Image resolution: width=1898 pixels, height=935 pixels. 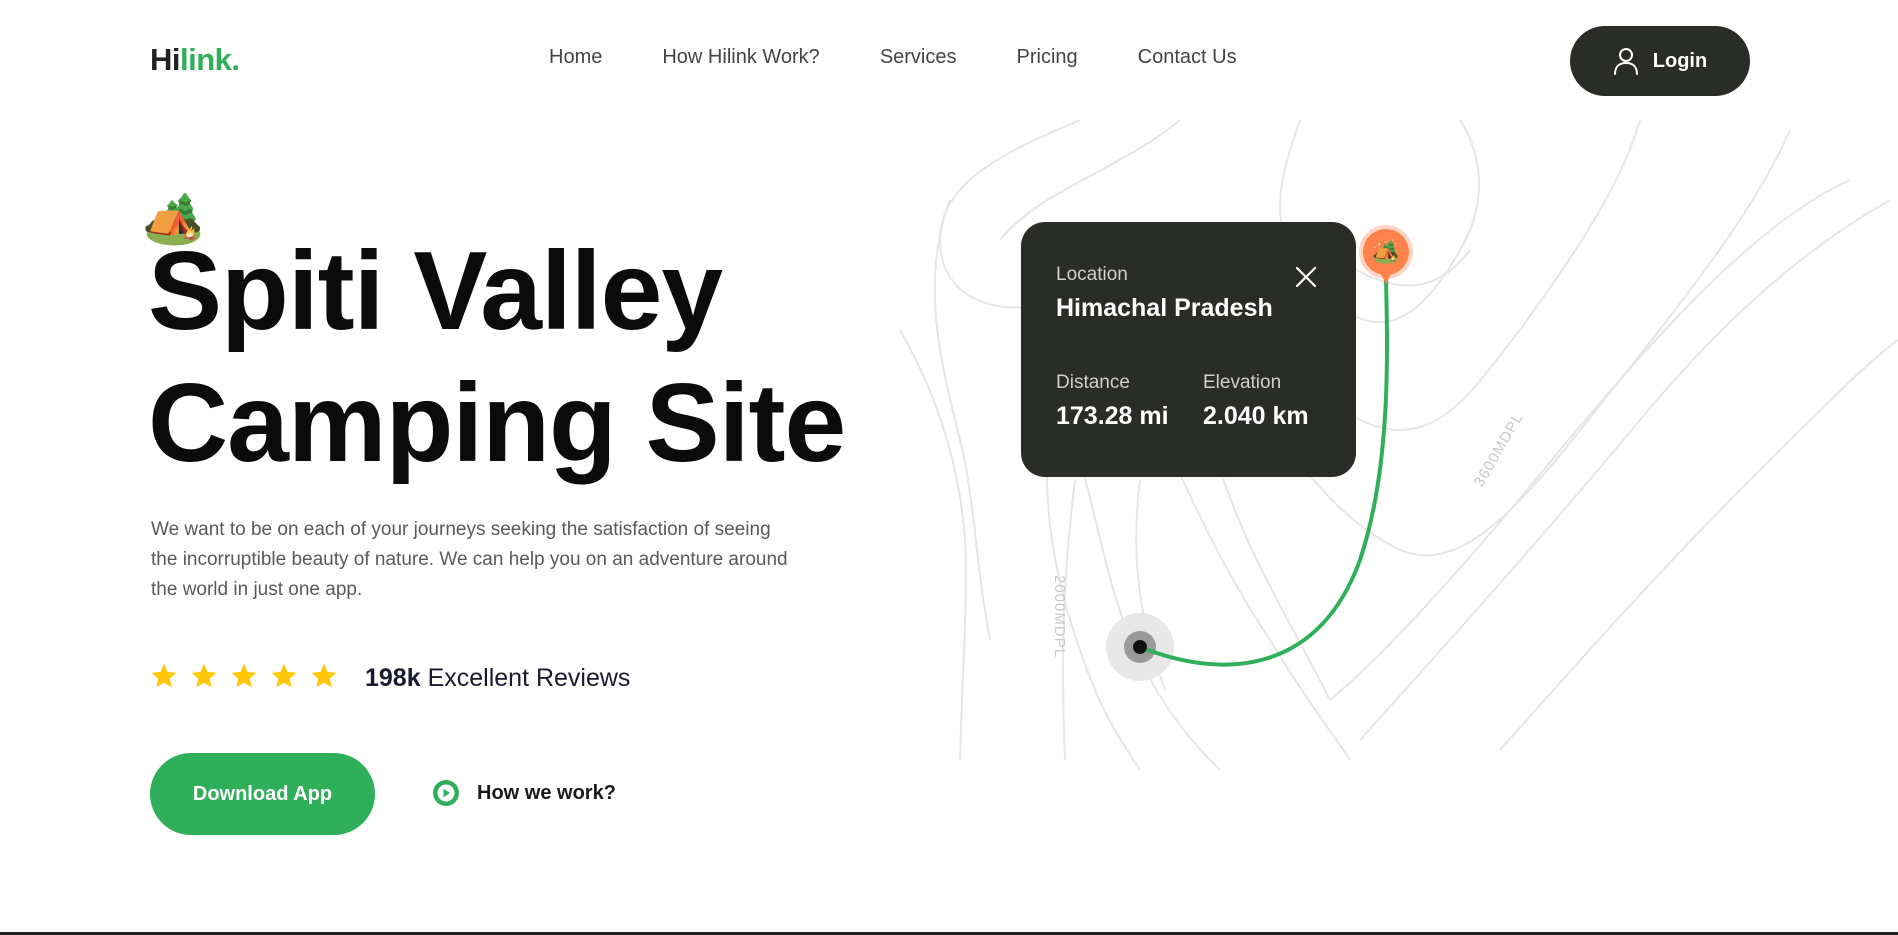 What do you see at coordinates (1386, 251) in the screenshot?
I see `camp-icon: 🏕️` at bounding box center [1386, 251].